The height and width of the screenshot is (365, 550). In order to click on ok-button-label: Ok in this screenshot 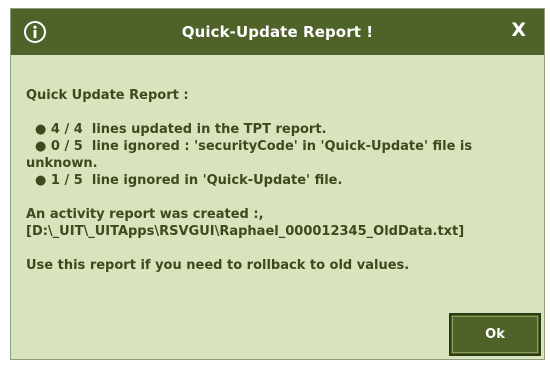, I will do `click(495, 334)`.